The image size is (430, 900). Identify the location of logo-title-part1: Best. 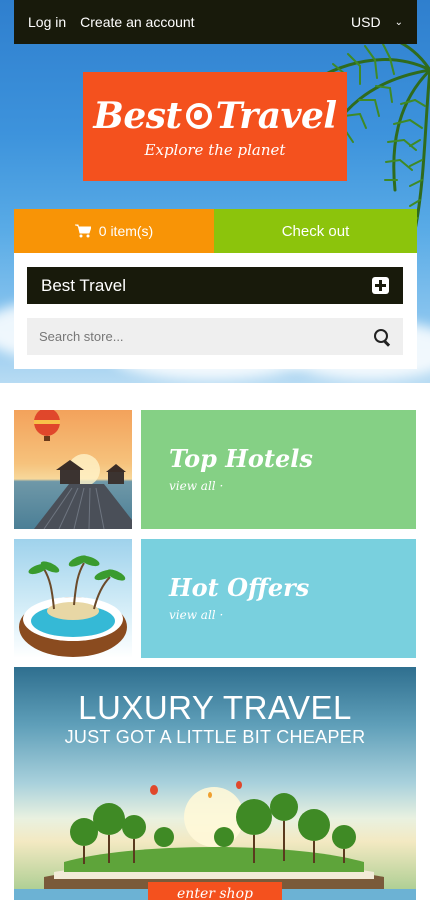
(137, 115).